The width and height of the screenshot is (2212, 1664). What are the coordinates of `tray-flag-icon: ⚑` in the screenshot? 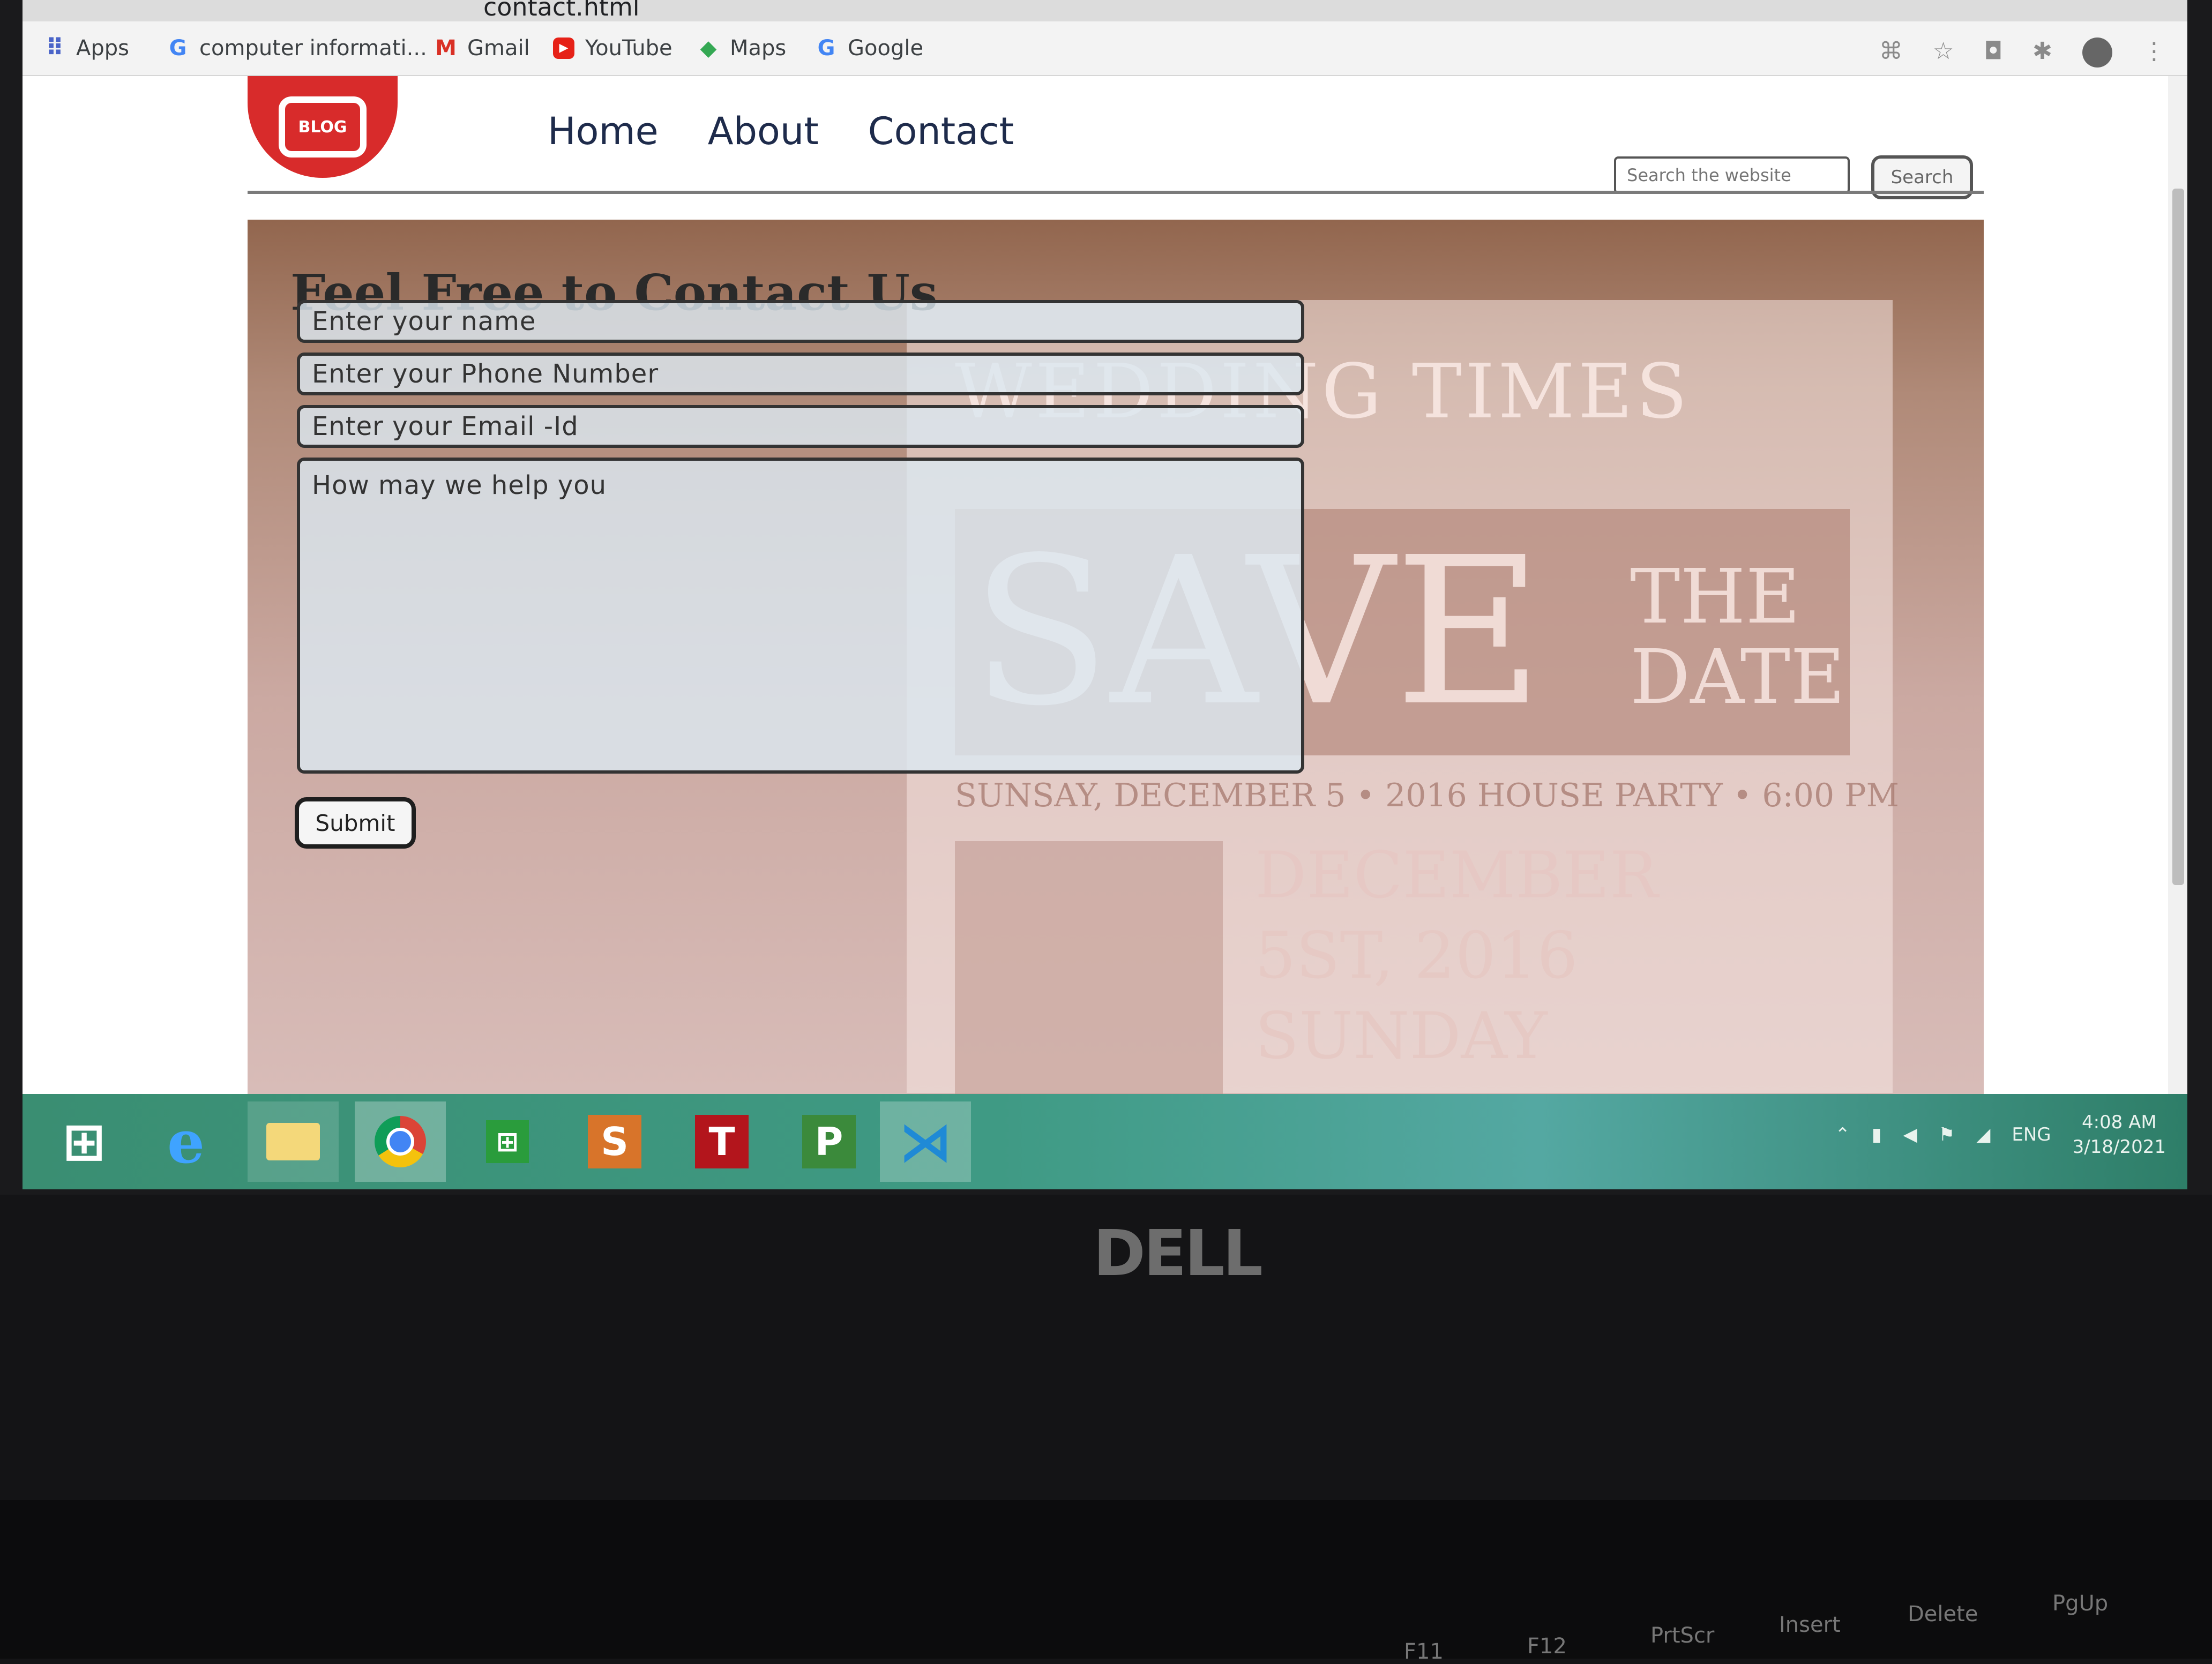 It's located at (1947, 1134).